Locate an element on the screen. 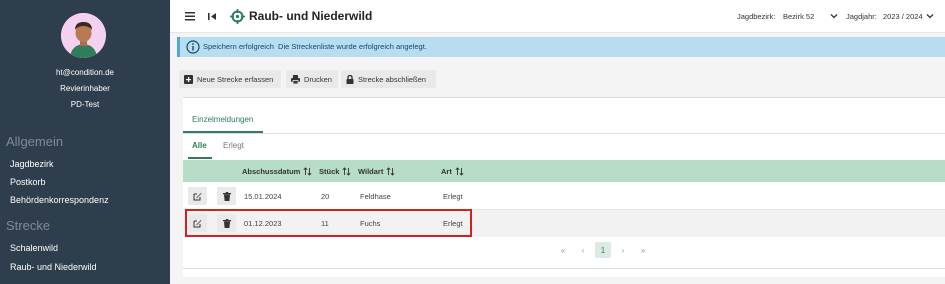 Image resolution: width=945 pixels, height=284 pixels. print-button: Drucken is located at coordinates (312, 79).